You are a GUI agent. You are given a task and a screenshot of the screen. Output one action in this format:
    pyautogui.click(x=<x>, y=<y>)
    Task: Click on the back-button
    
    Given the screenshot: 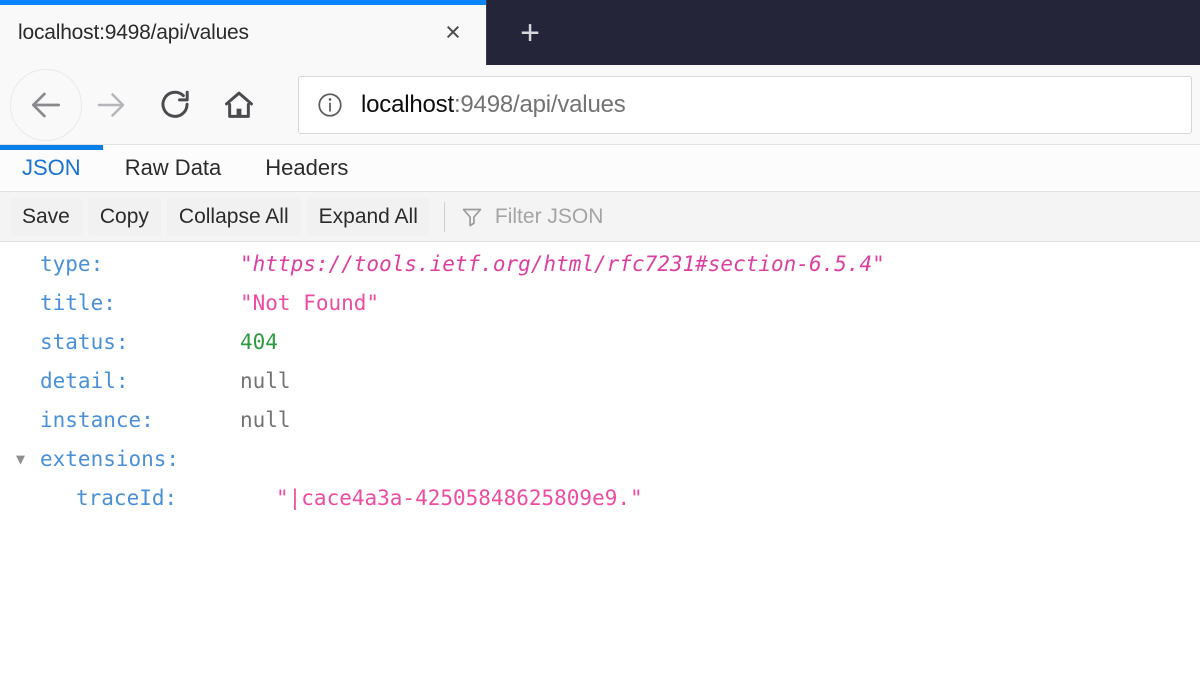 What is the action you would take?
    pyautogui.click(x=46, y=104)
    